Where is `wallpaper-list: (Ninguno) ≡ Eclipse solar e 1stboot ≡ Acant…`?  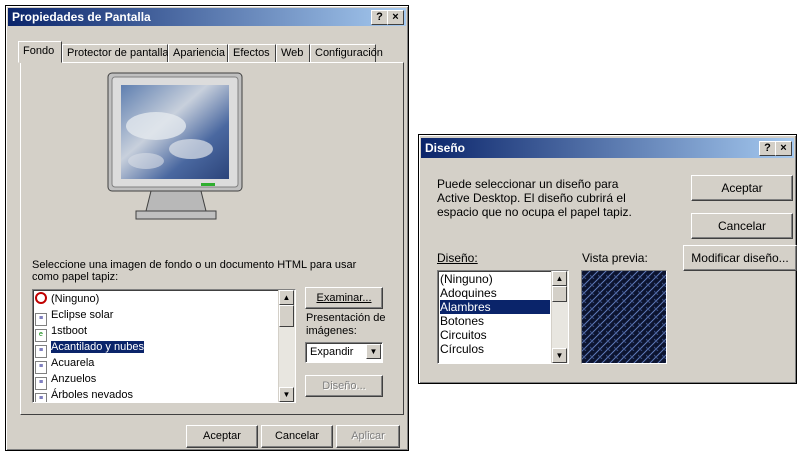 wallpaper-list: (Ninguno) ≡ Eclipse solar e 1stboot ≡ Acant… is located at coordinates (164, 346).